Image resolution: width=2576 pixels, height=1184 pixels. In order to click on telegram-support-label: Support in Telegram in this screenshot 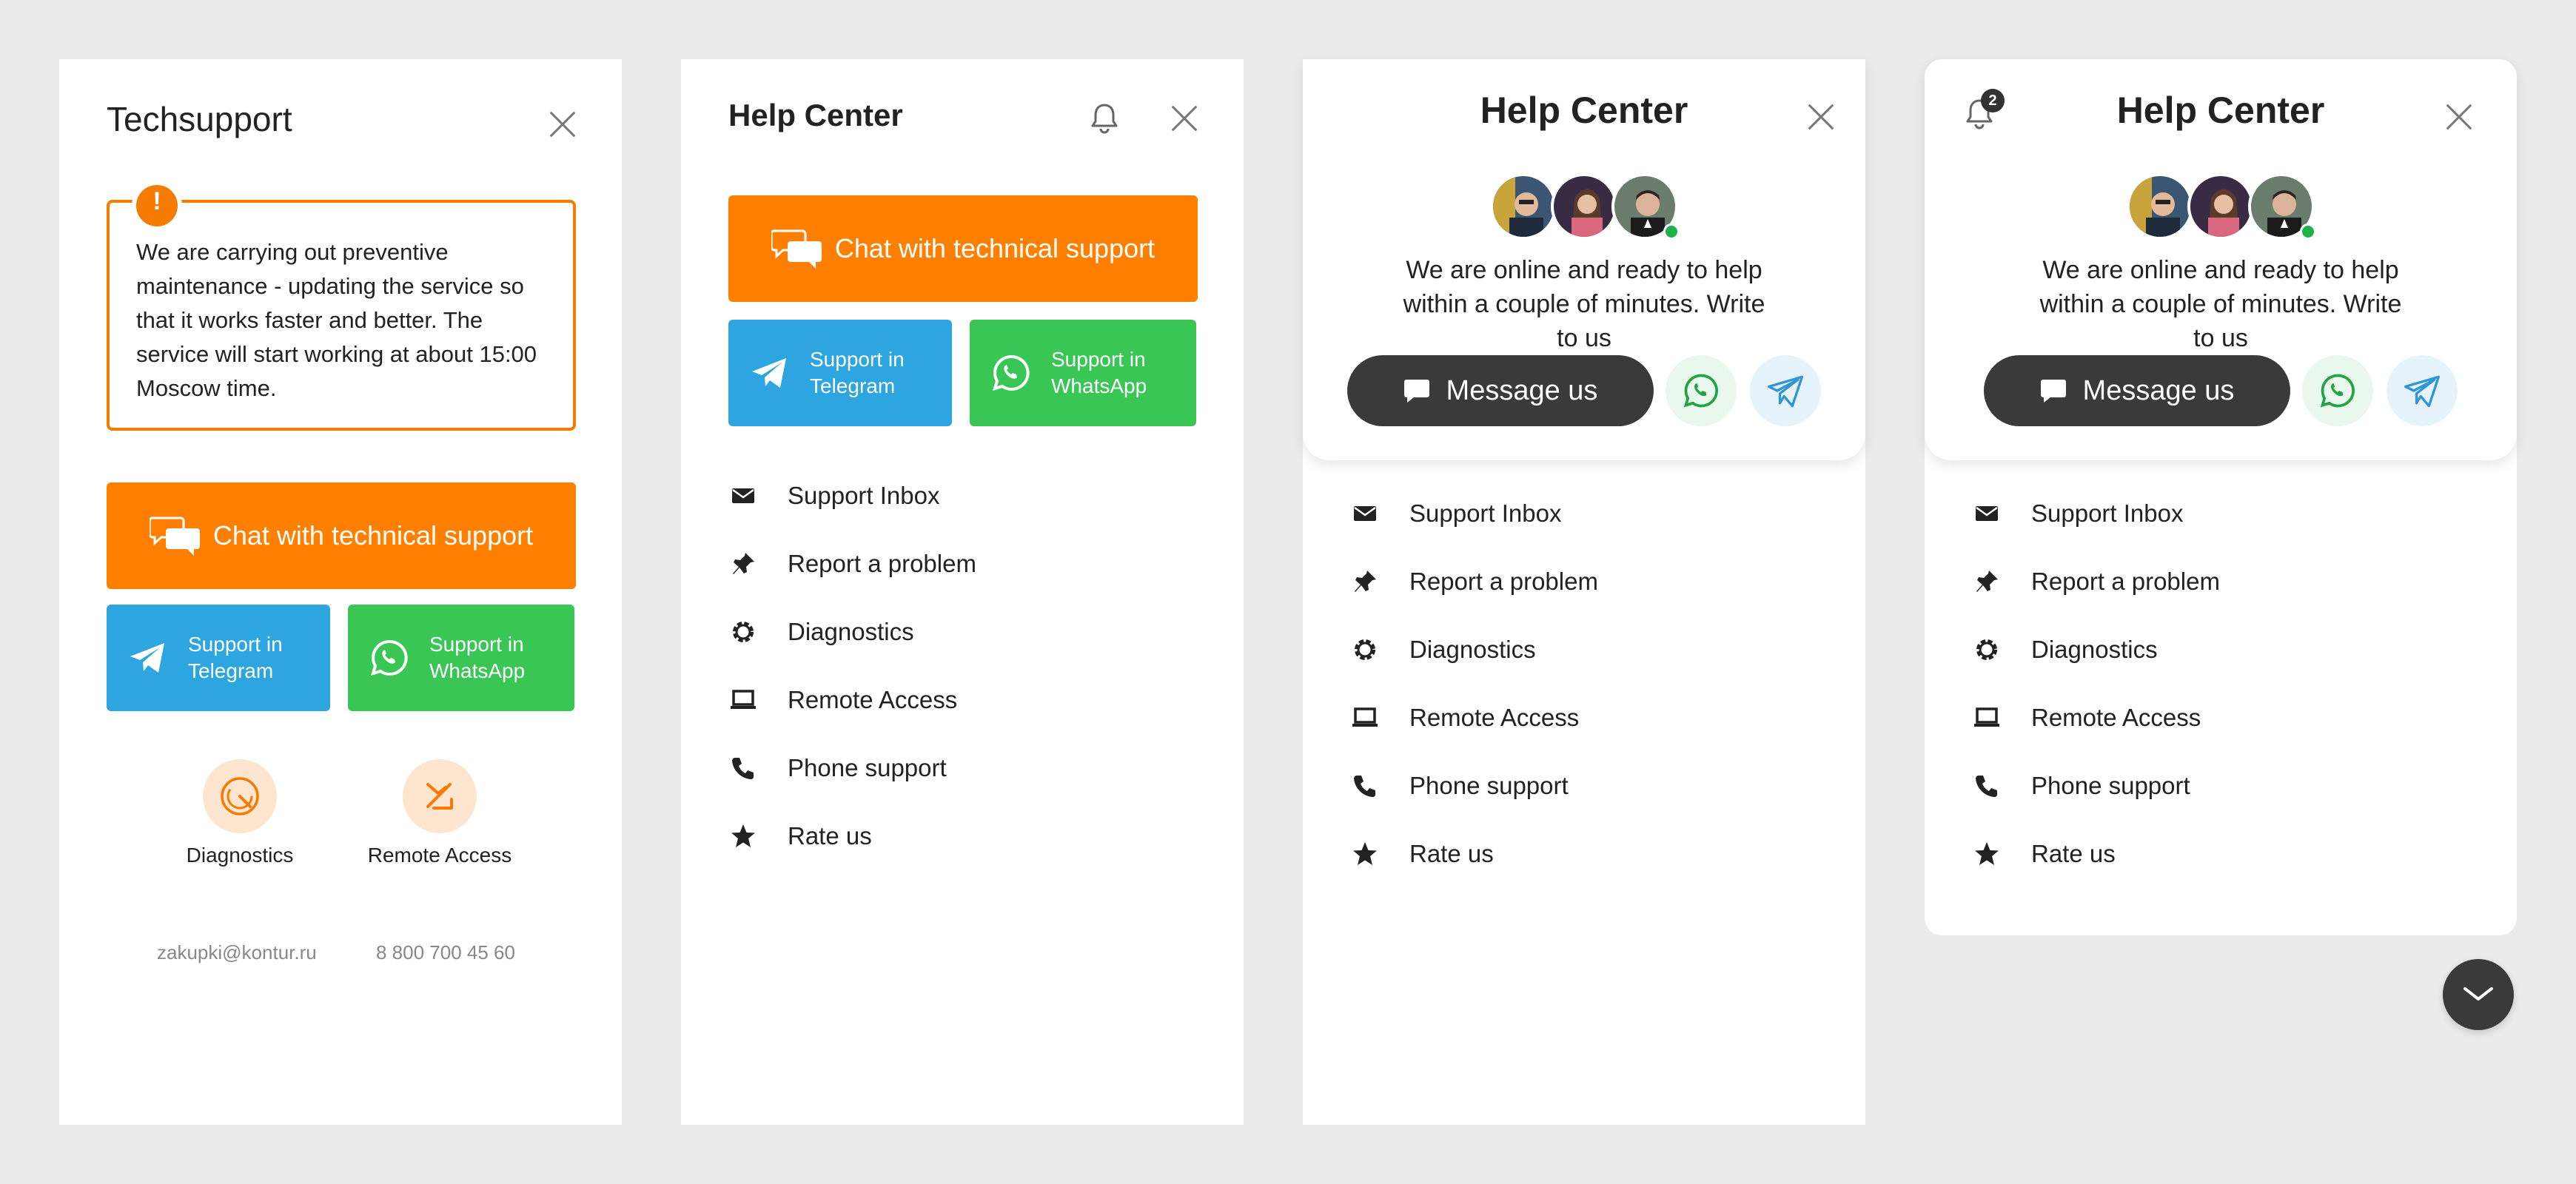, I will do `click(235, 657)`.